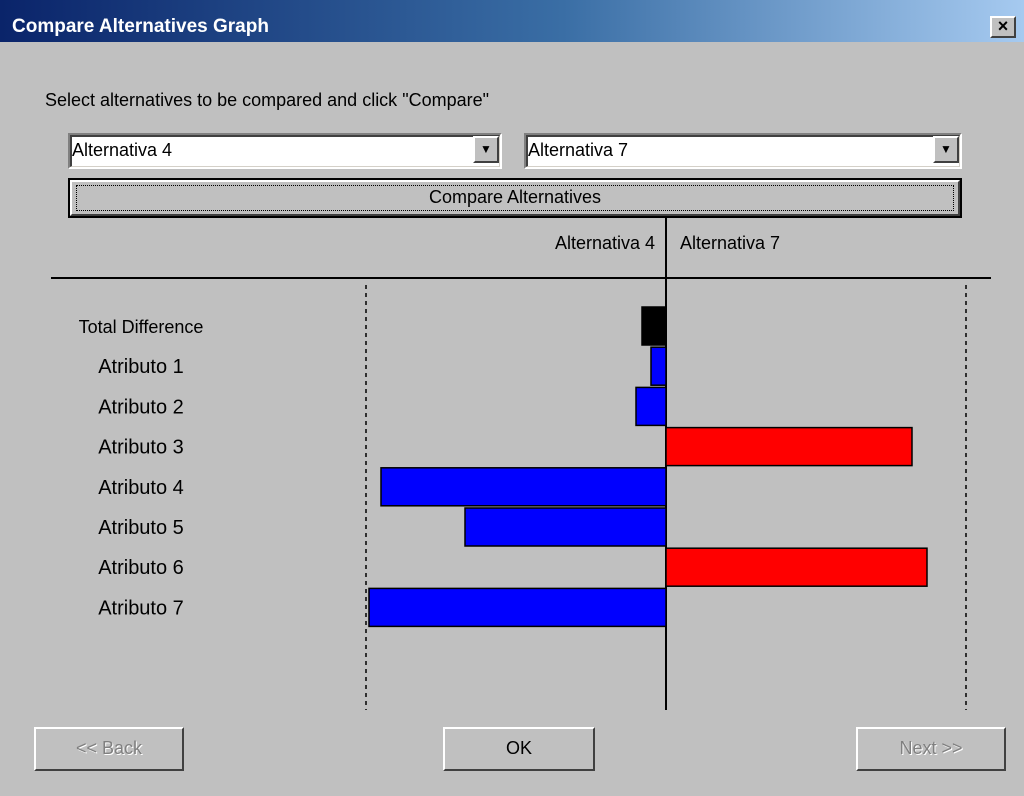 This screenshot has height=796, width=1024. I want to click on left-alternative-select: Alternativa 4 ▼, so click(285, 151).